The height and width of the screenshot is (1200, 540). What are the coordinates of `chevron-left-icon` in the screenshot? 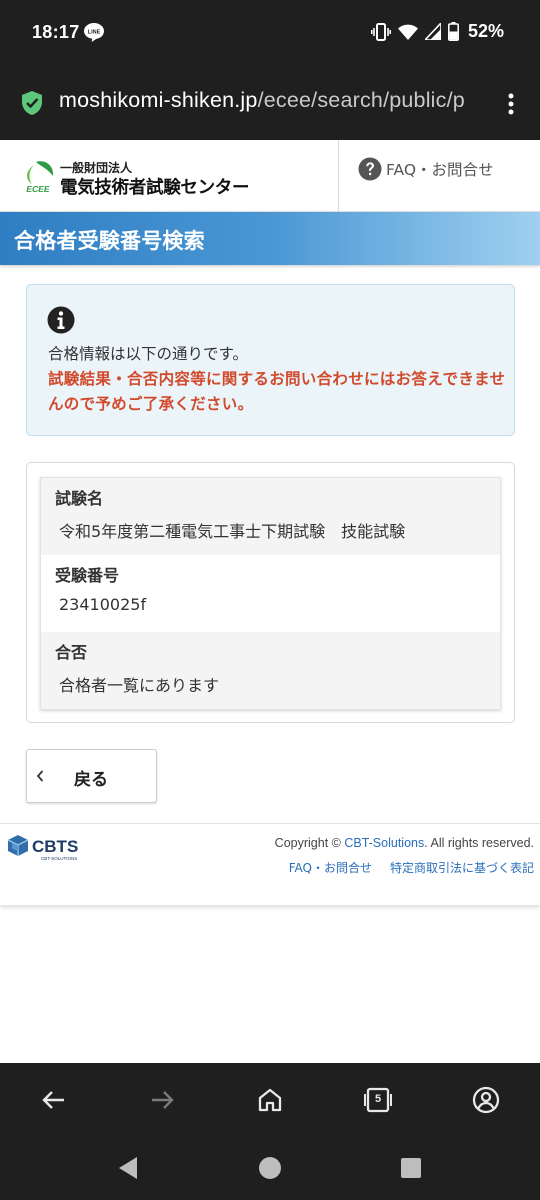 It's located at (40, 776).